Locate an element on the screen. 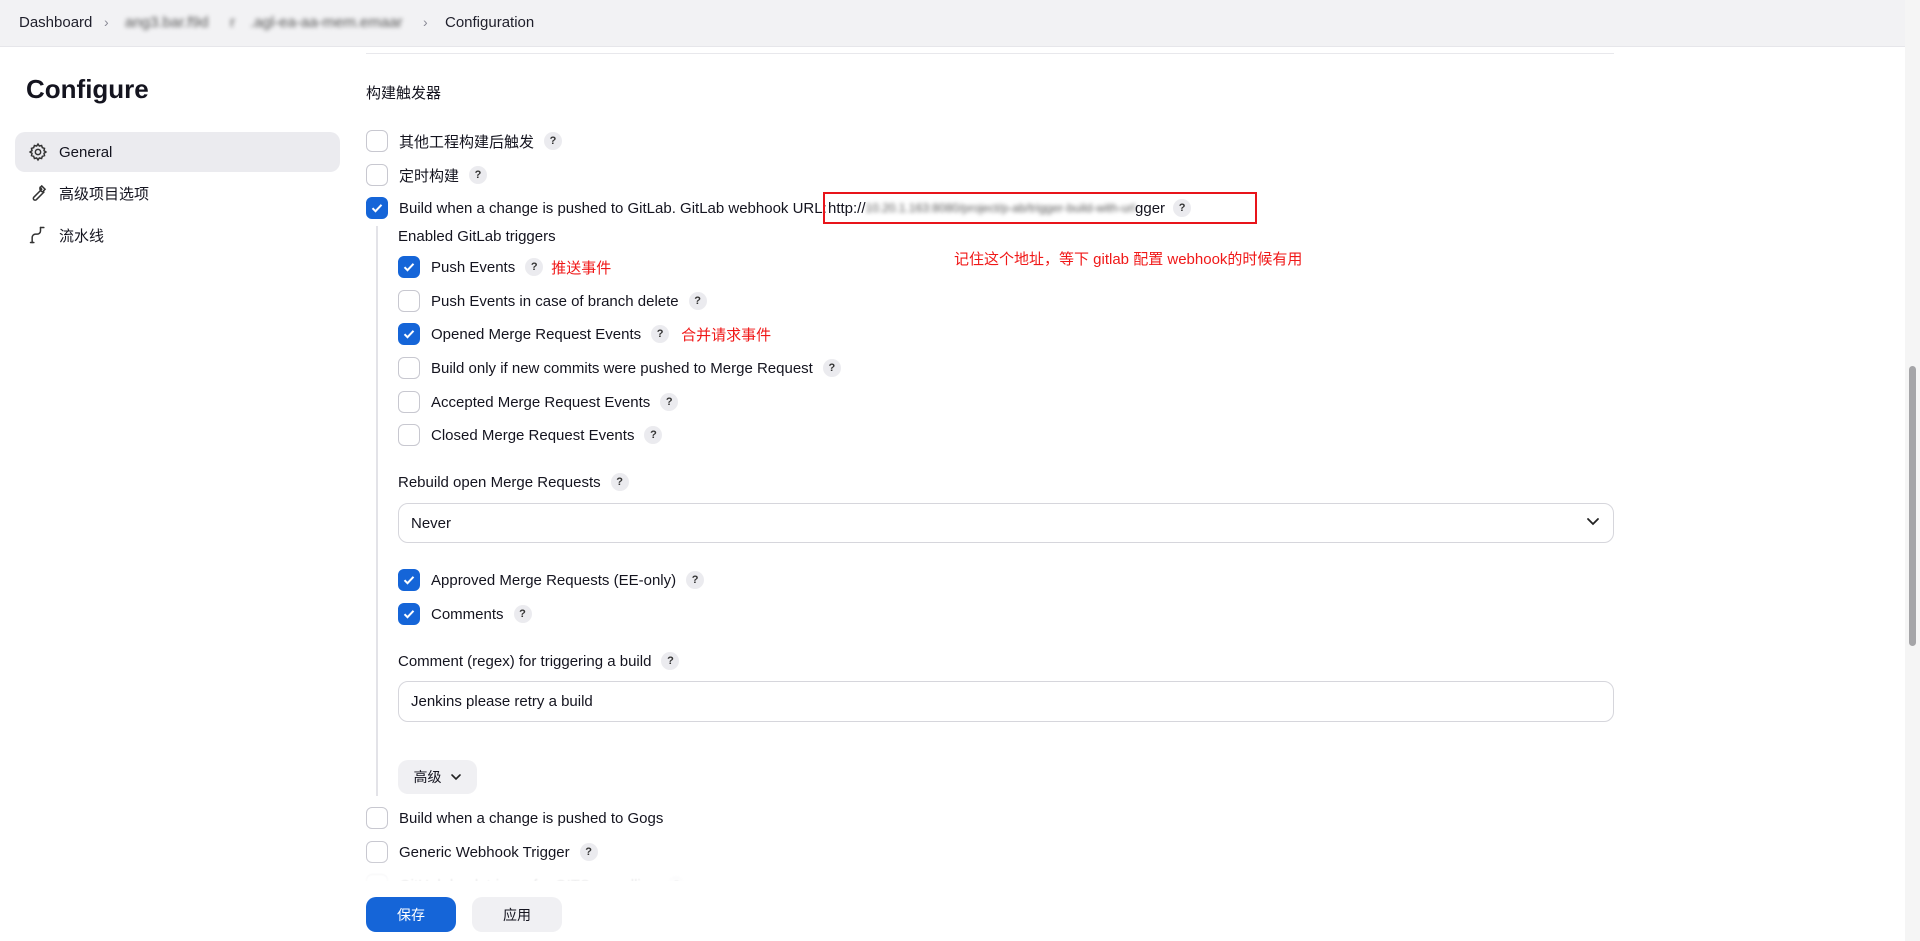 This screenshot has width=1920, height=941. trigger-row: Build when a change is pushed to Gogs is located at coordinates (514, 818).